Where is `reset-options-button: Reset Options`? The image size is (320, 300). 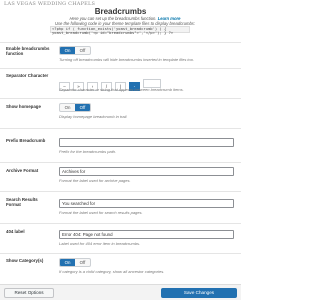 reset-options-button: Reset Options is located at coordinates (29, 293).